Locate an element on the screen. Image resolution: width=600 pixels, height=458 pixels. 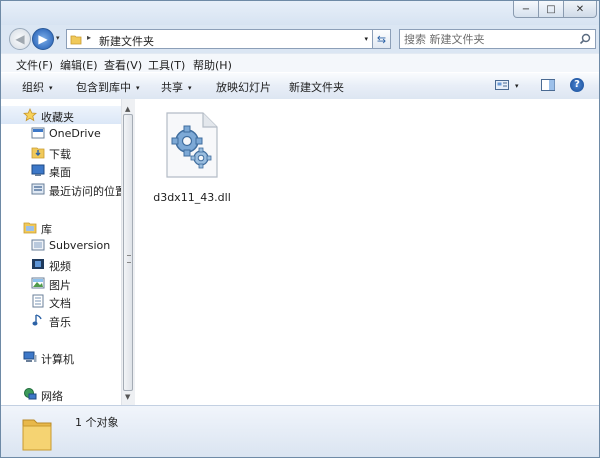
scroll-up-arrow: ▲ is located at coordinates (127, 109).